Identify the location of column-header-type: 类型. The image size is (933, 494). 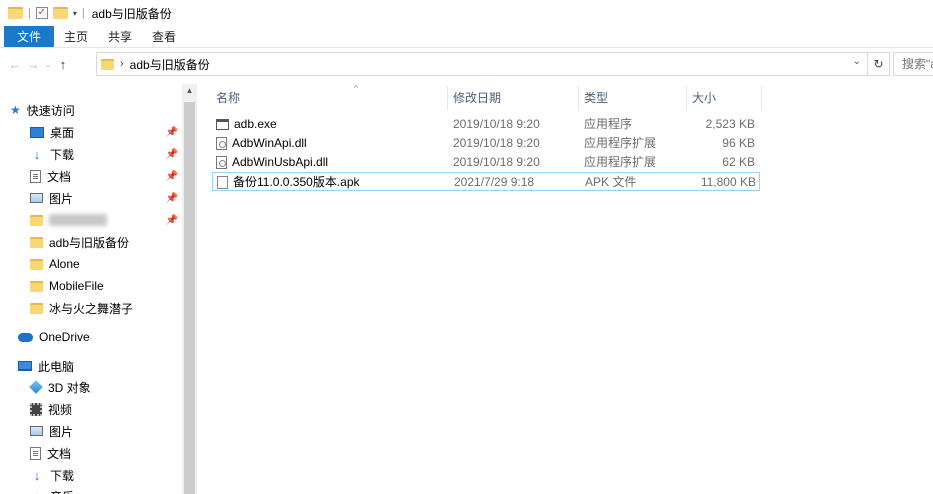
(633, 98).